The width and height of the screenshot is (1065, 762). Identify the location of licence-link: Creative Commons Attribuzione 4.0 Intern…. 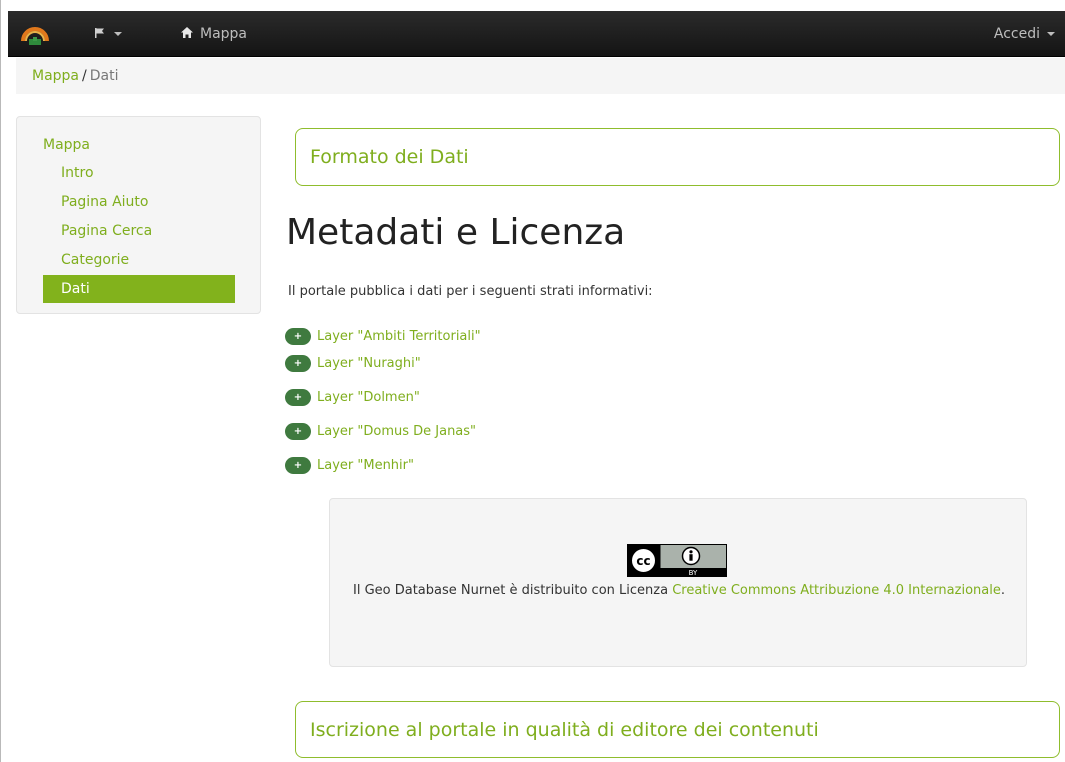
(836, 590).